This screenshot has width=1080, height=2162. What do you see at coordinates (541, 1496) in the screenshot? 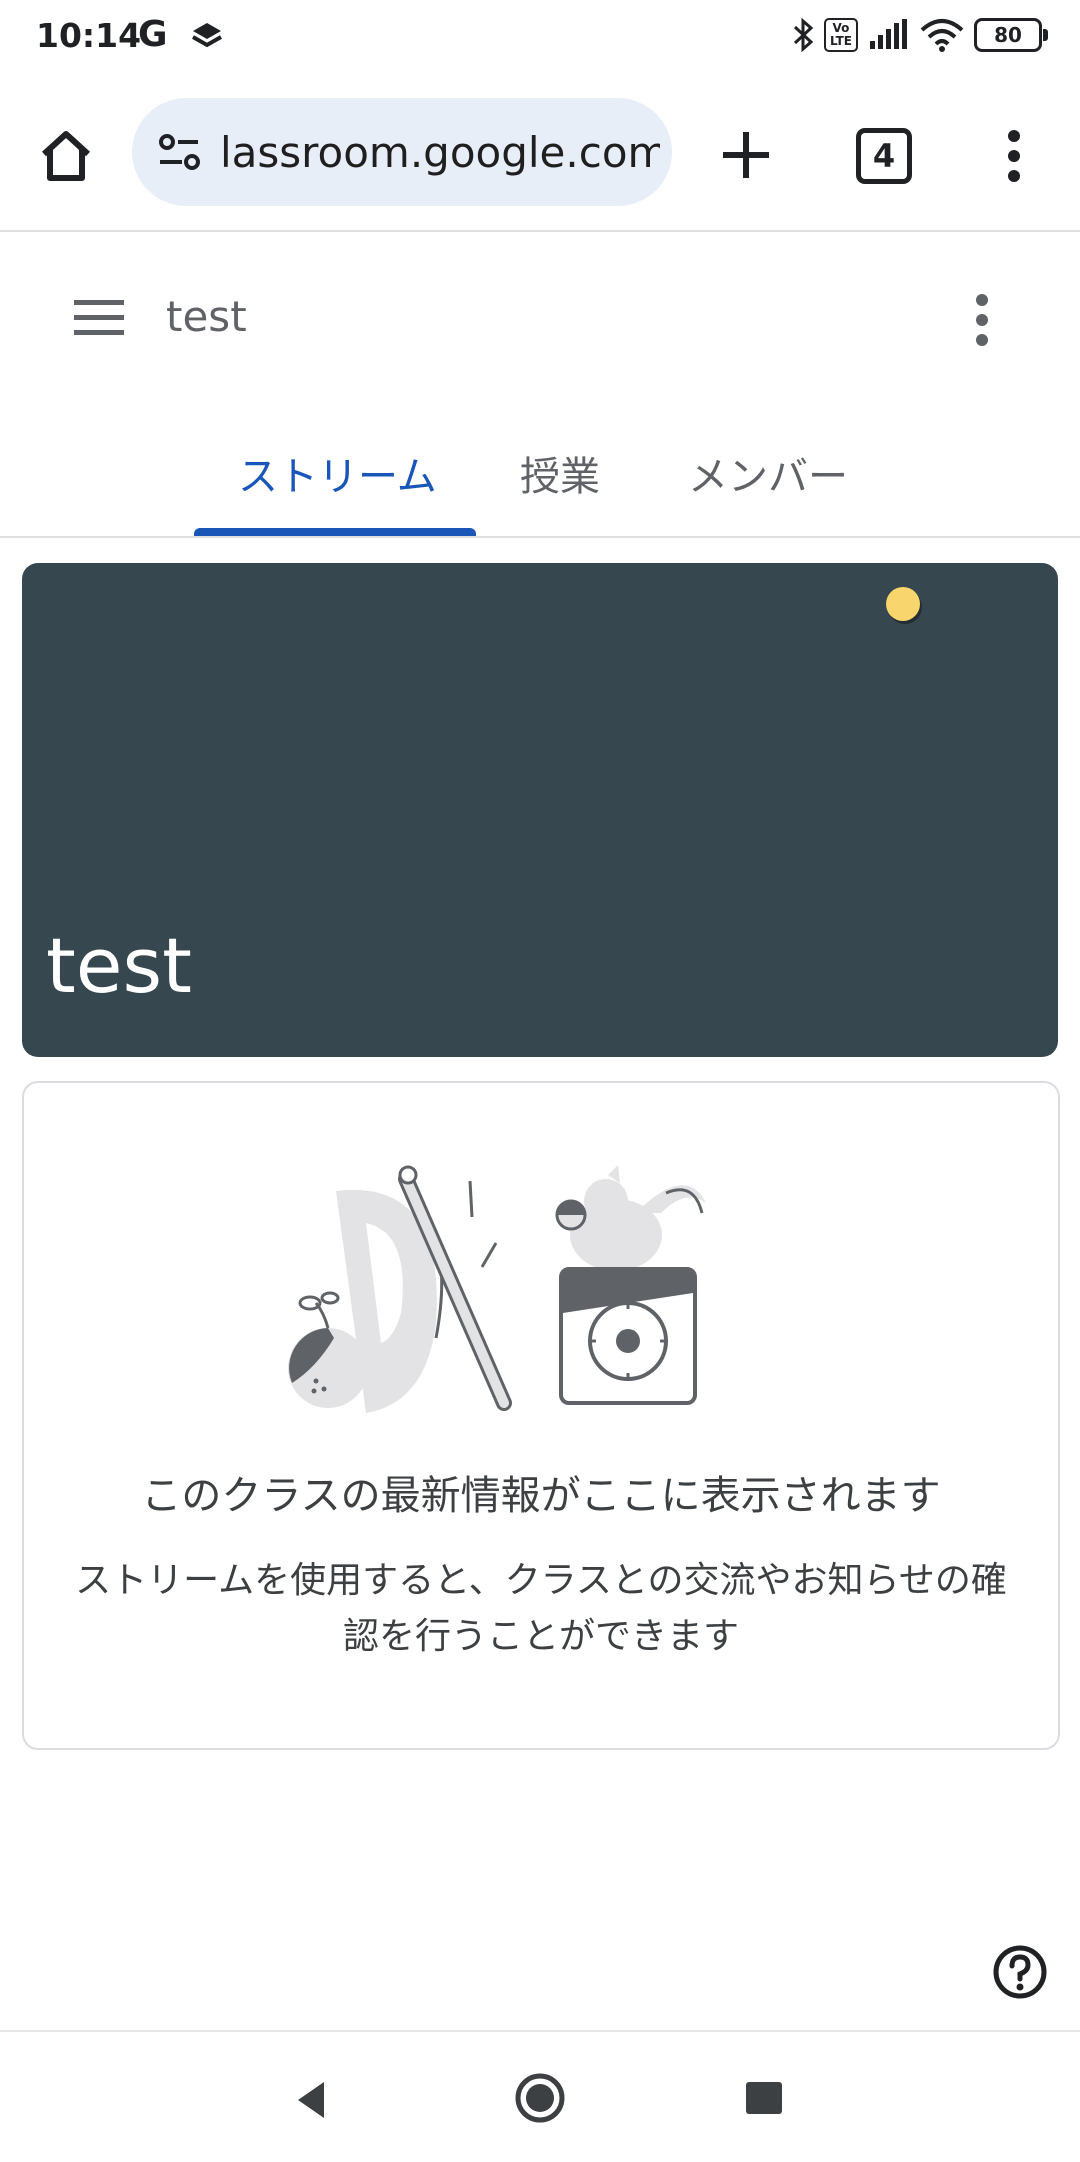
I see `empty-state-title: このクラスの最新情報がここに表示されます` at bounding box center [541, 1496].